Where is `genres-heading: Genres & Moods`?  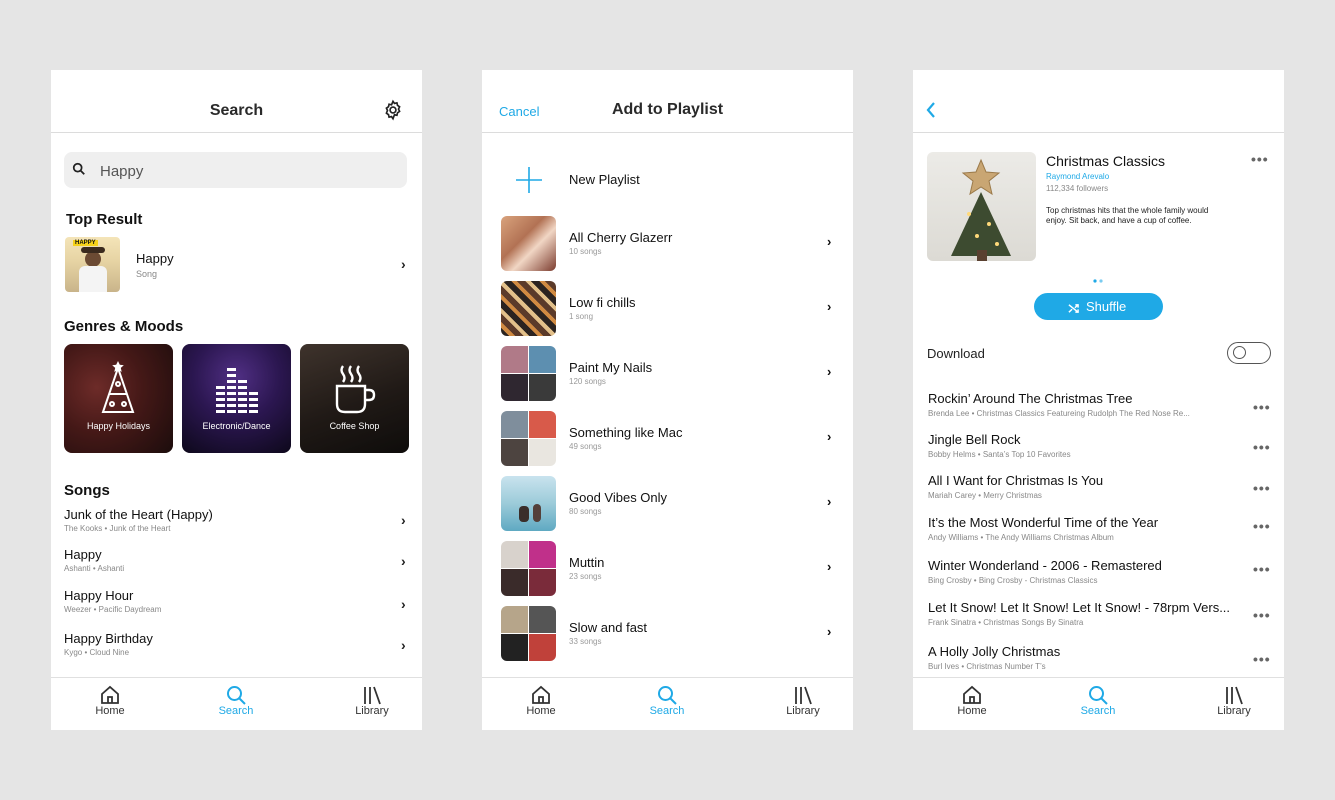
genres-heading: Genres & Moods is located at coordinates (124, 326).